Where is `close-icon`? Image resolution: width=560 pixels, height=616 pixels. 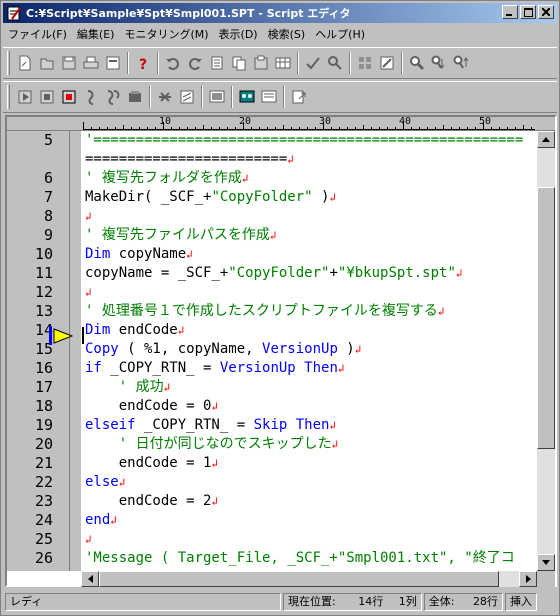
close-icon is located at coordinates (546, 12).